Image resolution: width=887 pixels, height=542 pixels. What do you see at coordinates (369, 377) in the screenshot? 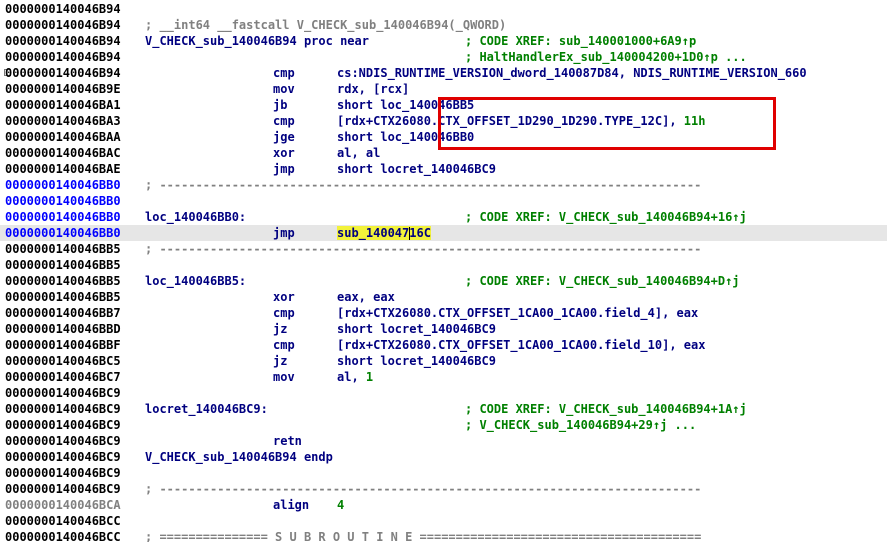
I see `operand-number: 1` at bounding box center [369, 377].